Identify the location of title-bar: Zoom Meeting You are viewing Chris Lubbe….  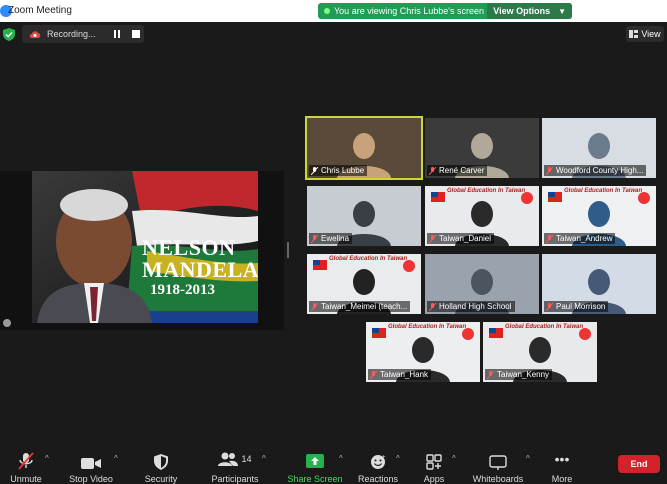
(333, 11).